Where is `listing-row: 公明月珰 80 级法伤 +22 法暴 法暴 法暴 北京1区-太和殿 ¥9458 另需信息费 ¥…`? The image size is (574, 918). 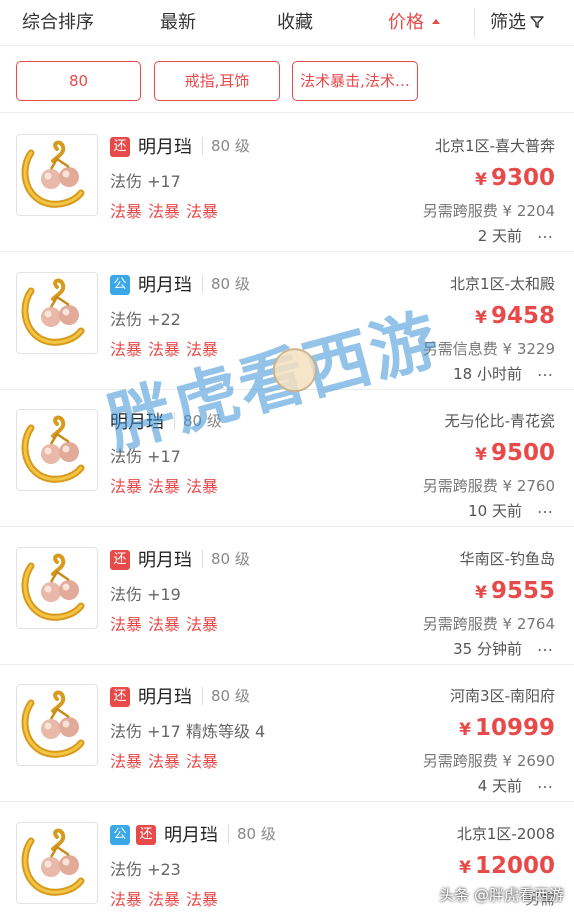 listing-row: 公明月珰 80 级法伤 +22 法暴 法暴 法暴 北京1区-太和殿 ¥9458 另需信息费 ¥… is located at coordinates (287, 321).